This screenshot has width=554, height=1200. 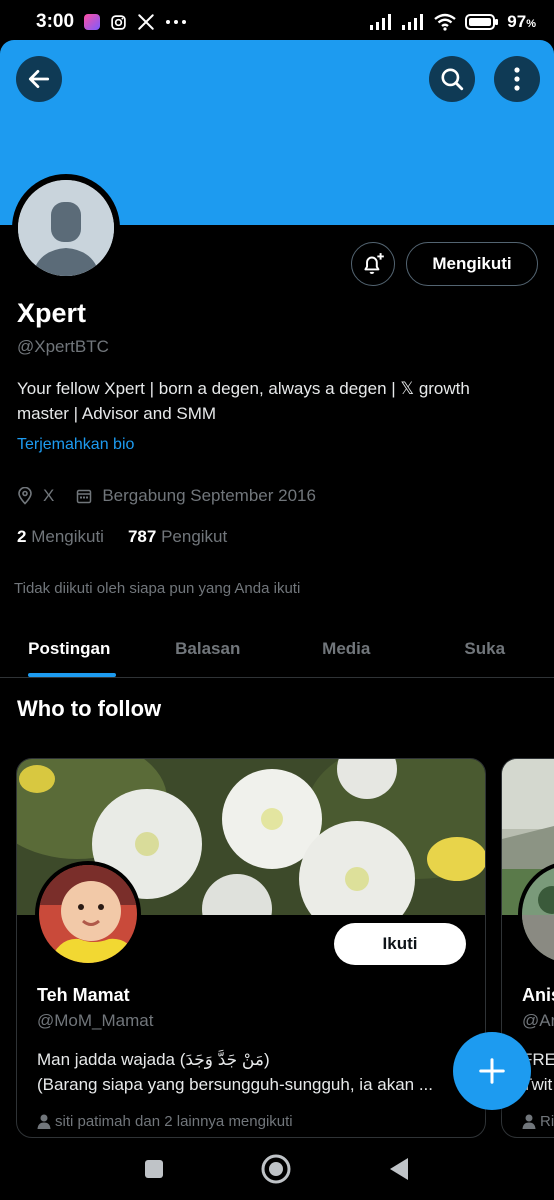 I want to click on more-notifications-icon, so click(x=176, y=22).